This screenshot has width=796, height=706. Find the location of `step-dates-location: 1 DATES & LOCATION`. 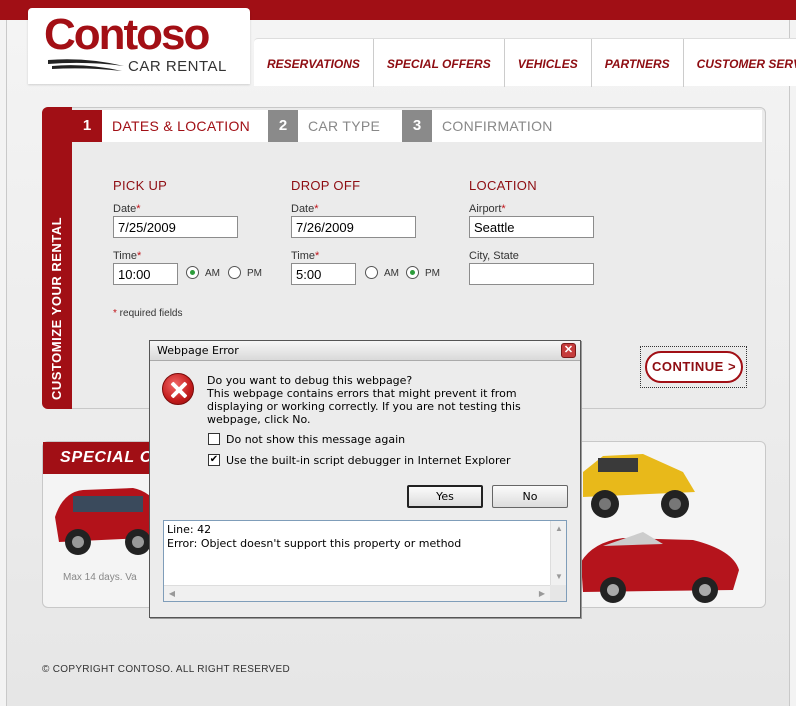

step-dates-location: 1 DATES & LOCATION is located at coordinates (170, 126).